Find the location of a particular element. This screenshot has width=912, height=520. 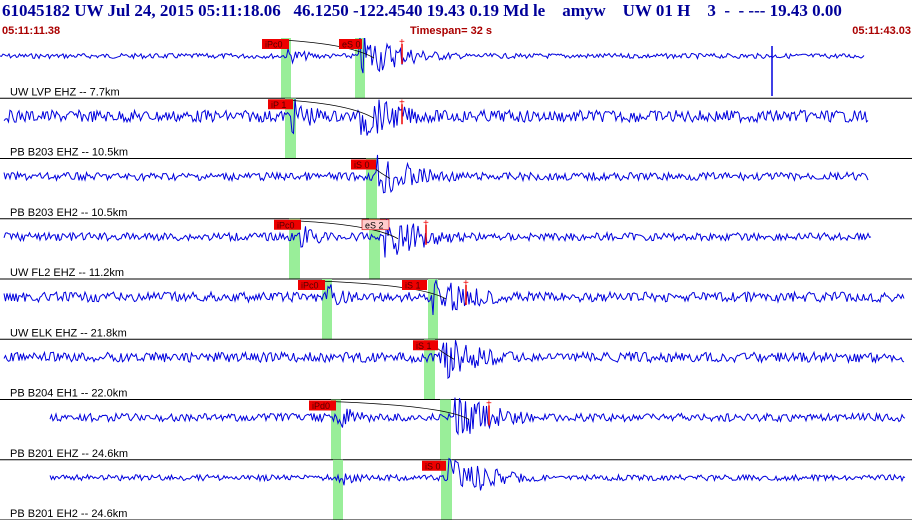

channel-row: + iPd0 PB B201 EHZ -- 24.6km is located at coordinates (456, 429).